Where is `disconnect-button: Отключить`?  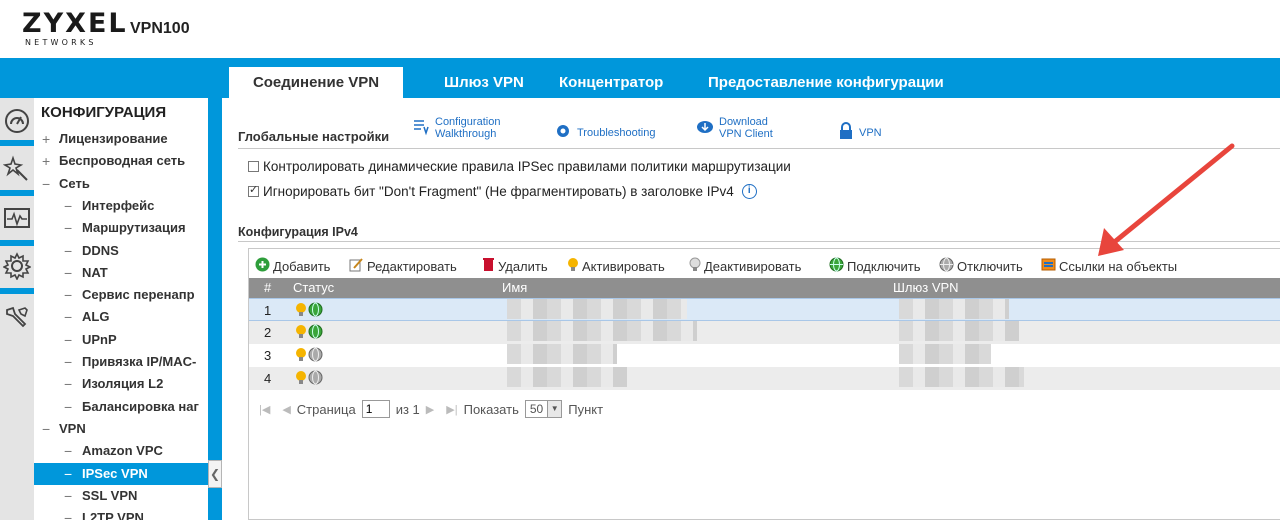
disconnect-button: Отключить is located at coordinates (981, 266).